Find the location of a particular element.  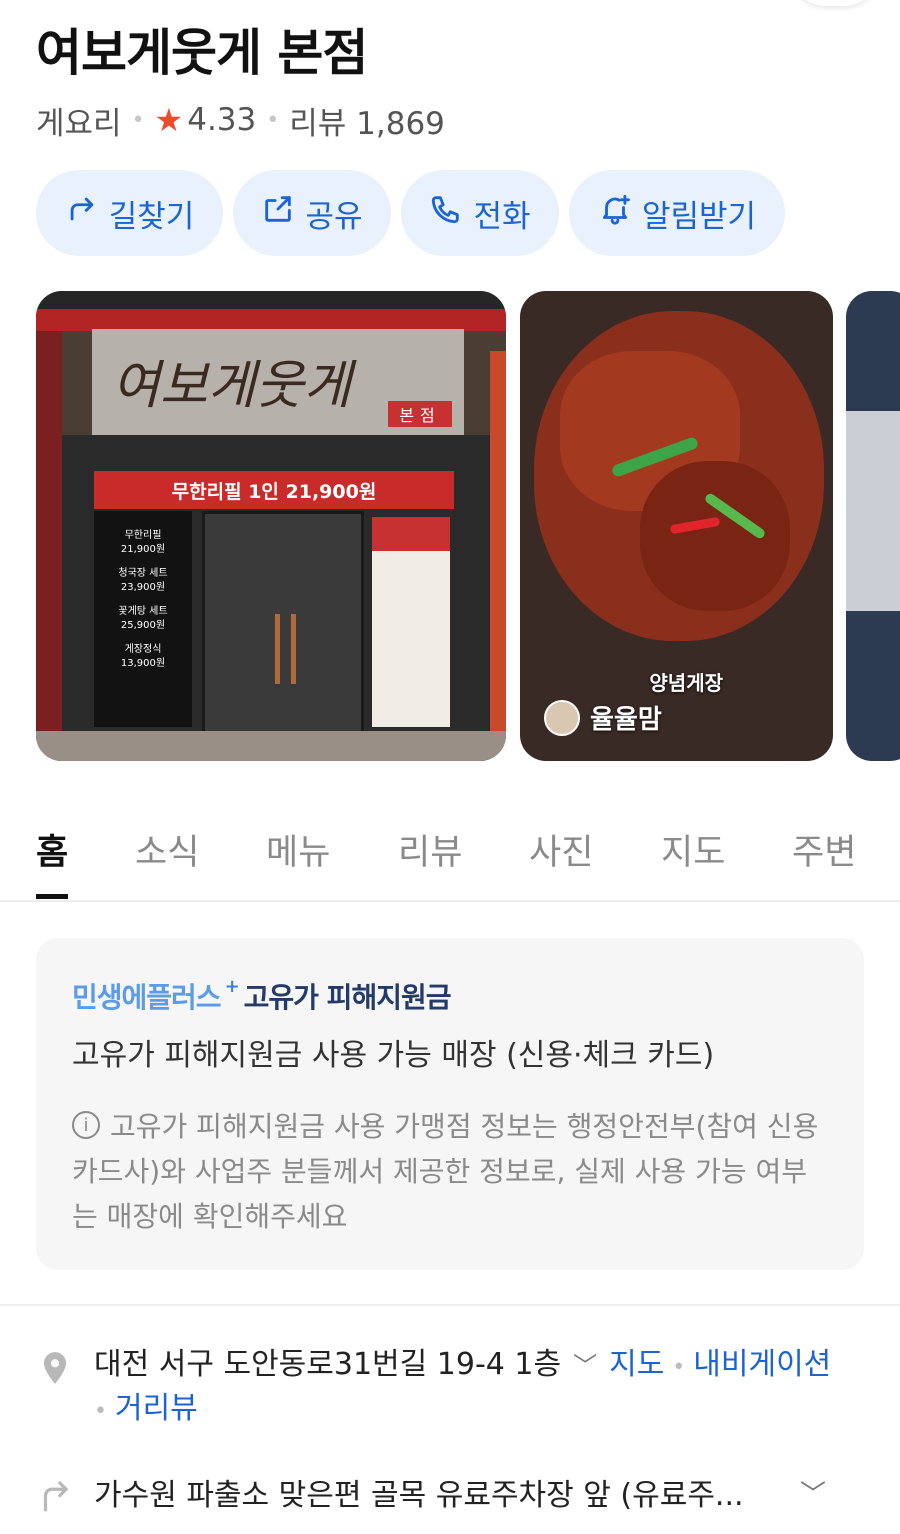

share-icon is located at coordinates (278, 213).